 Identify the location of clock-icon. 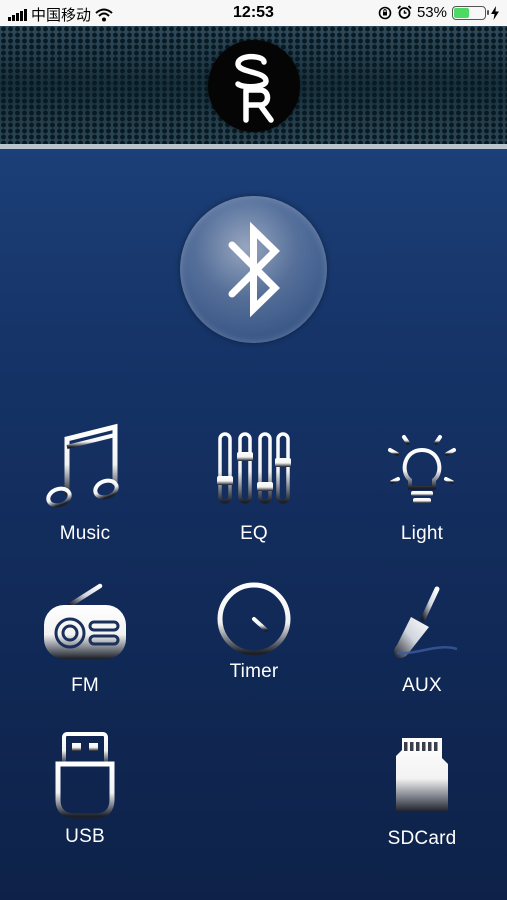
(254, 619).